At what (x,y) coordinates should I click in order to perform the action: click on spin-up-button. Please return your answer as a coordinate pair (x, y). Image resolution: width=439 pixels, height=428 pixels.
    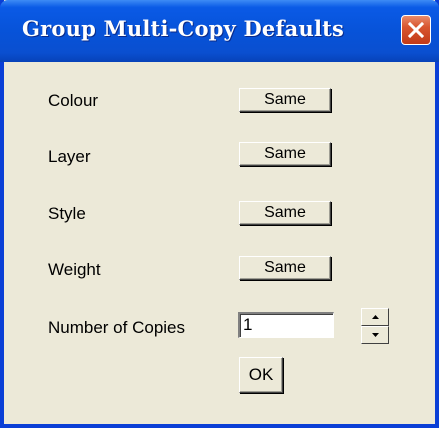
    Looking at the image, I should click on (375, 317).